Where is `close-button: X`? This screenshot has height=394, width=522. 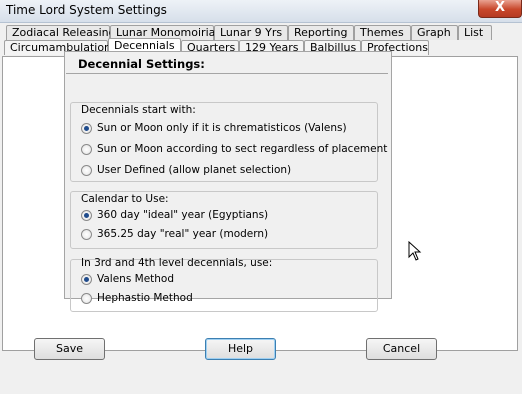 close-button: X is located at coordinates (500, 9).